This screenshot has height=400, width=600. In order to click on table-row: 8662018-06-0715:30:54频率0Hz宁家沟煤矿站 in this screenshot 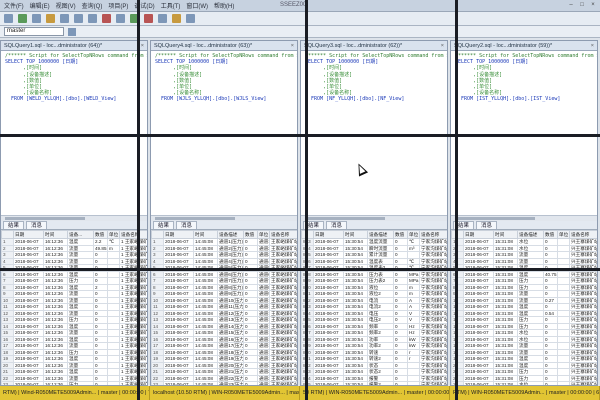, I will do `click(374, 326)`.